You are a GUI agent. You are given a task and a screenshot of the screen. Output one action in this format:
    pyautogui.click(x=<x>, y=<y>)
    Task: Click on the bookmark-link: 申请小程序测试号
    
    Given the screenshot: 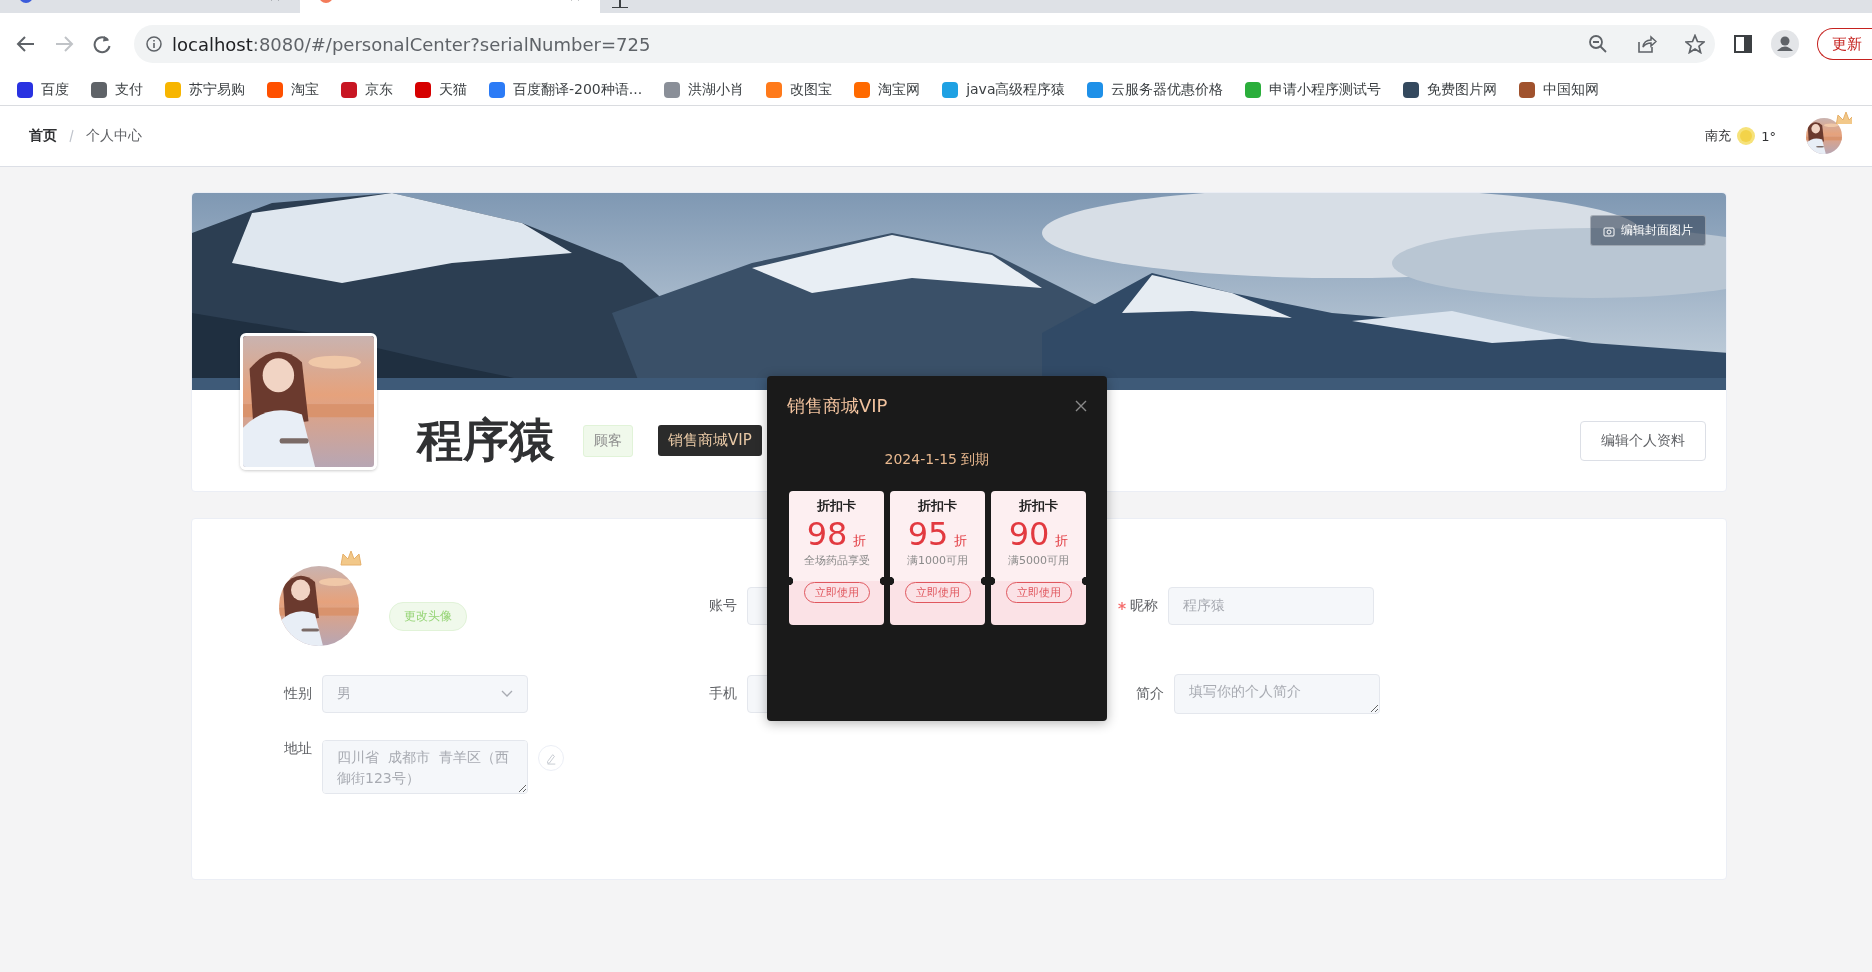 What is the action you would take?
    pyautogui.click(x=1313, y=90)
    